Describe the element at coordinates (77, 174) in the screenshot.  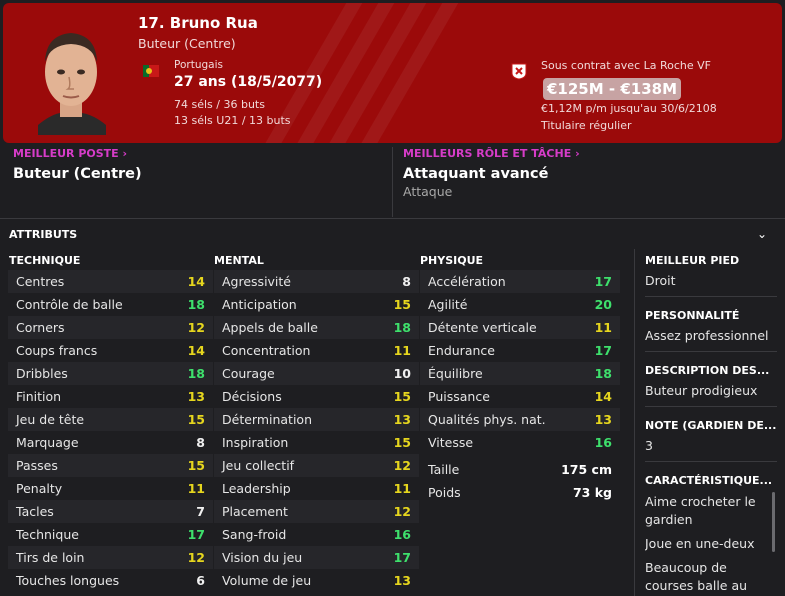
I see `best-position-value: Buteur (Centre)` at that location.